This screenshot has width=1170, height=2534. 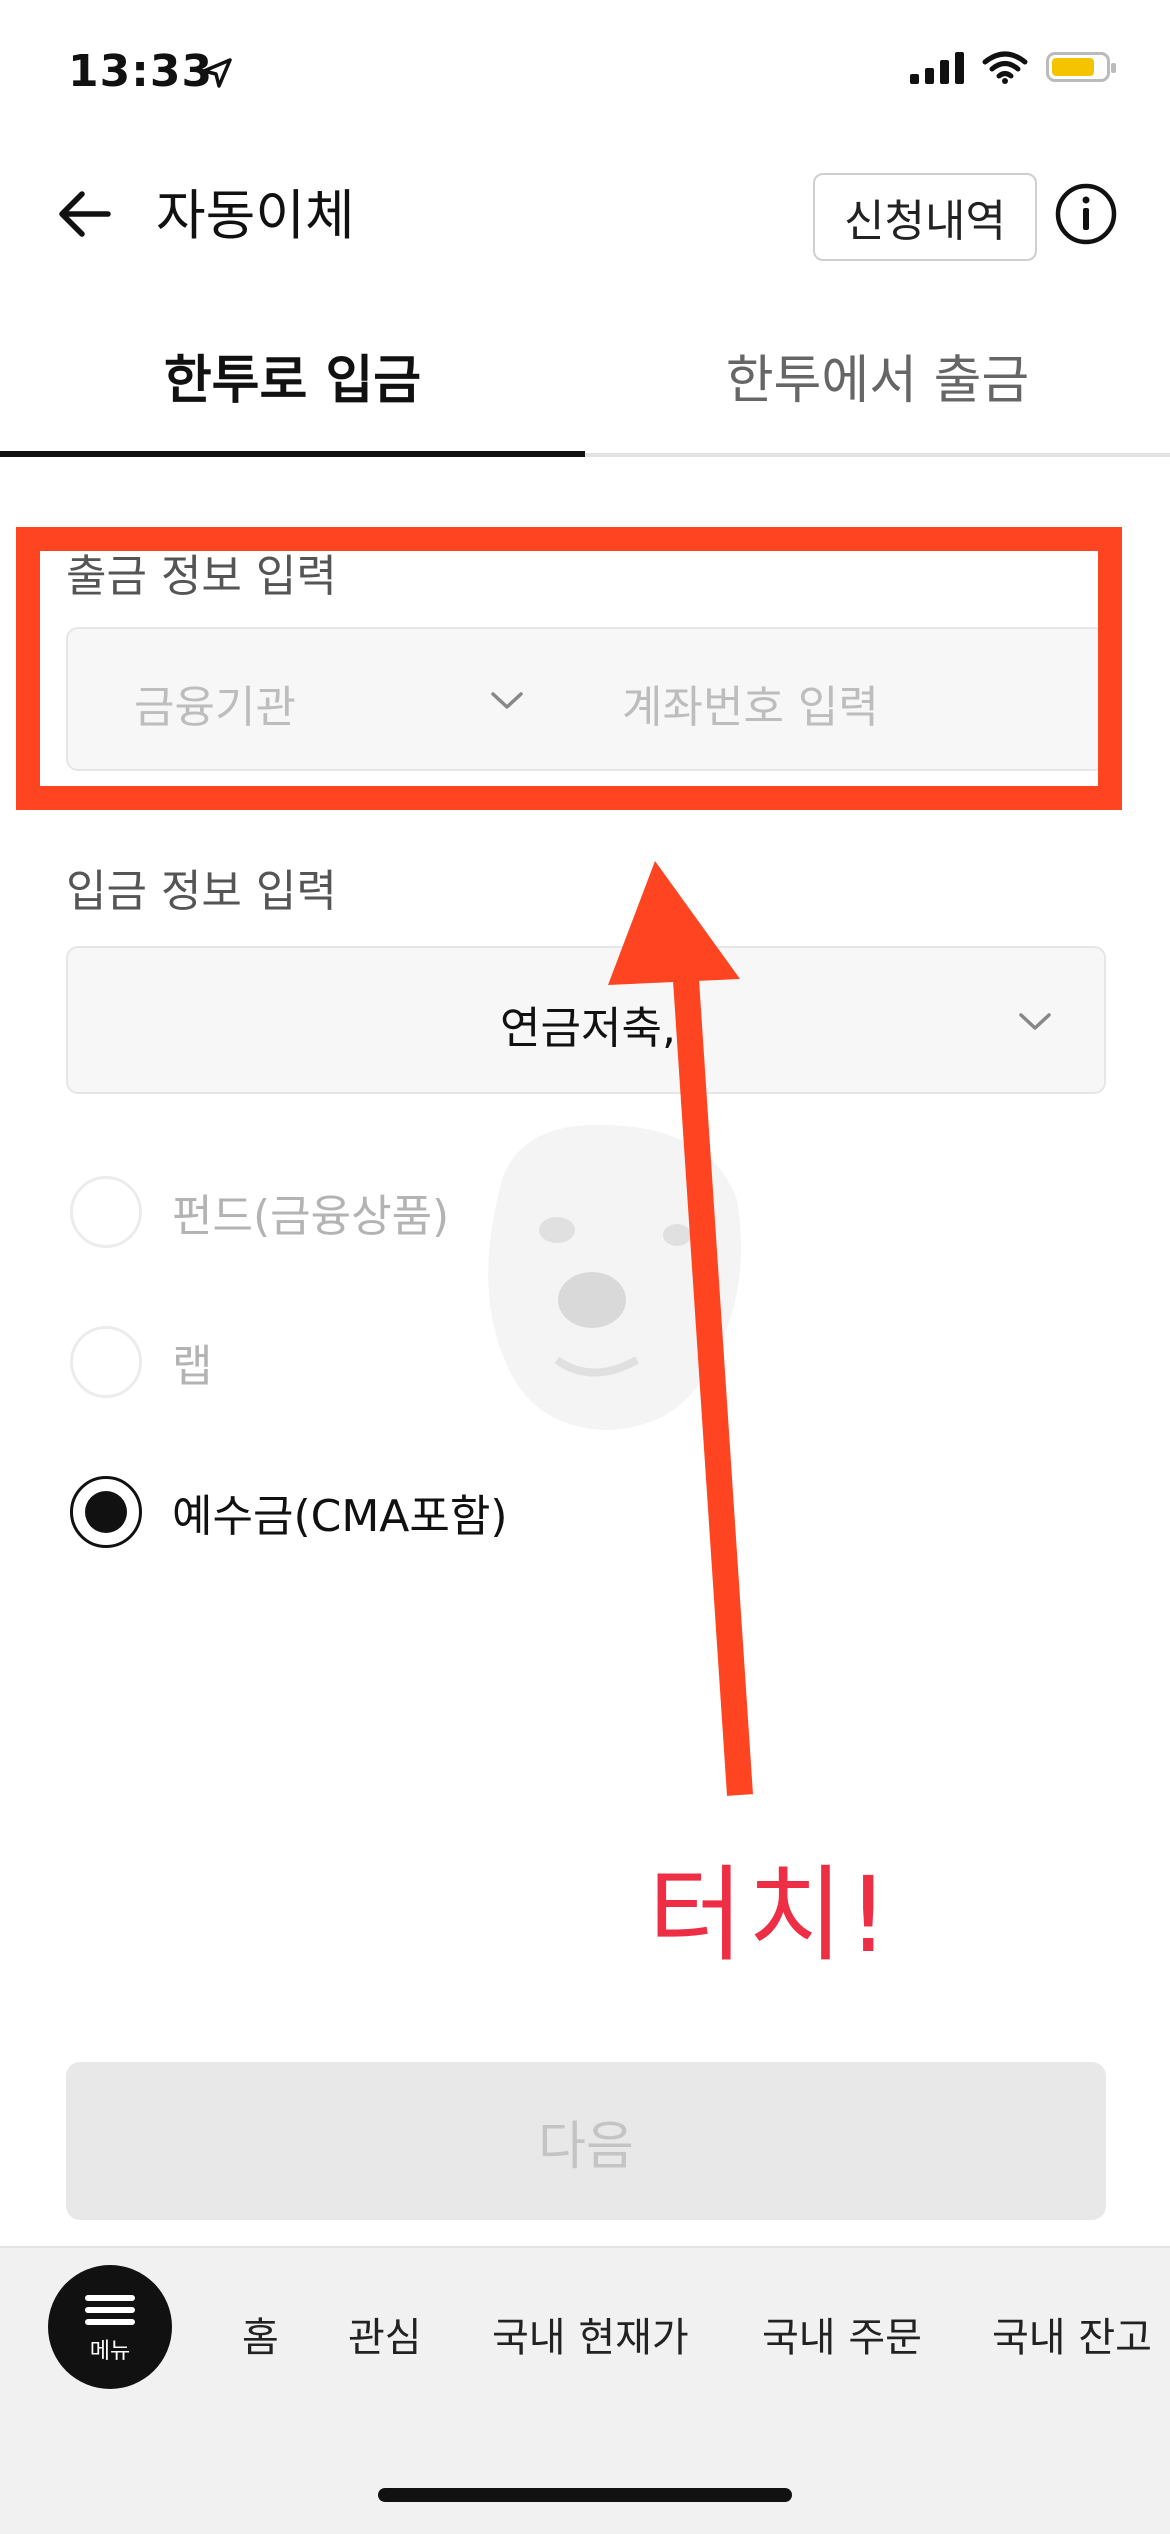 I want to click on nav-item-domestic-order: 국내 주문, so click(x=842, y=2334).